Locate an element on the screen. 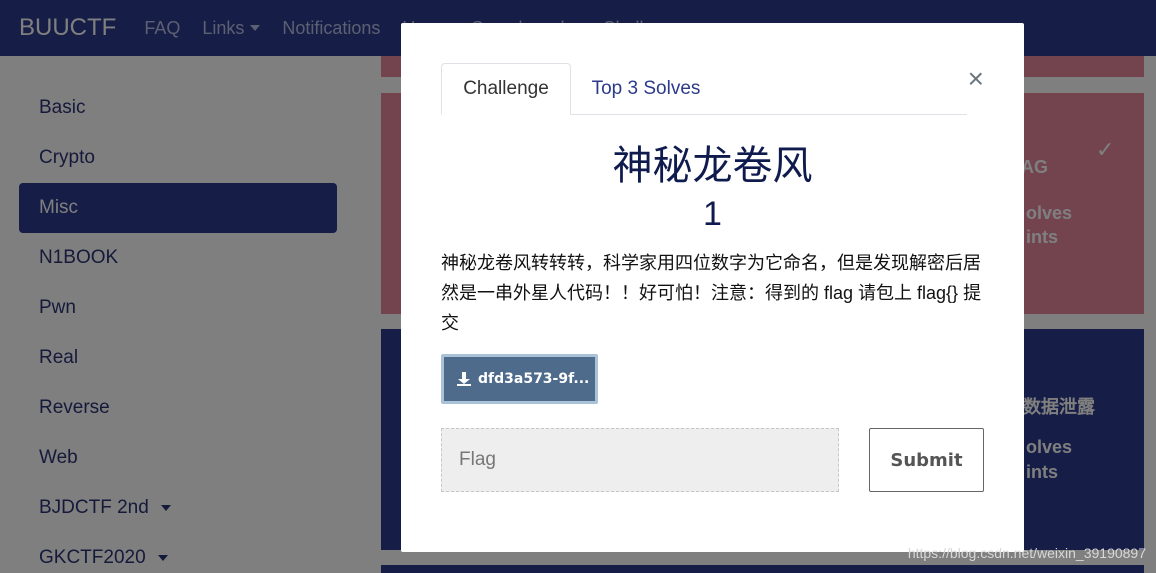 Image resolution: width=1156 pixels, height=573 pixels. submit-button: Submit is located at coordinates (926, 460).